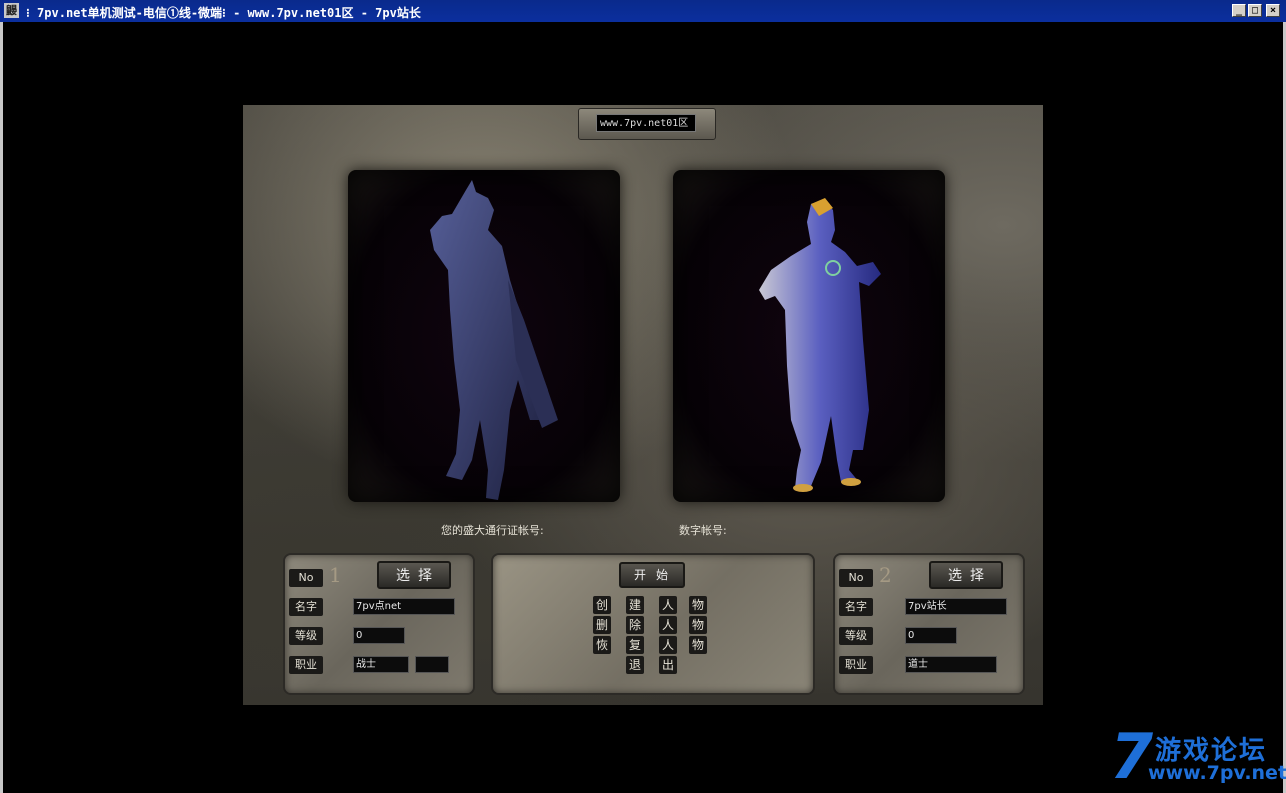 Image resolution: width=1286 pixels, height=793 pixels. What do you see at coordinates (652, 575) in the screenshot?
I see `start-button: 开始` at bounding box center [652, 575].